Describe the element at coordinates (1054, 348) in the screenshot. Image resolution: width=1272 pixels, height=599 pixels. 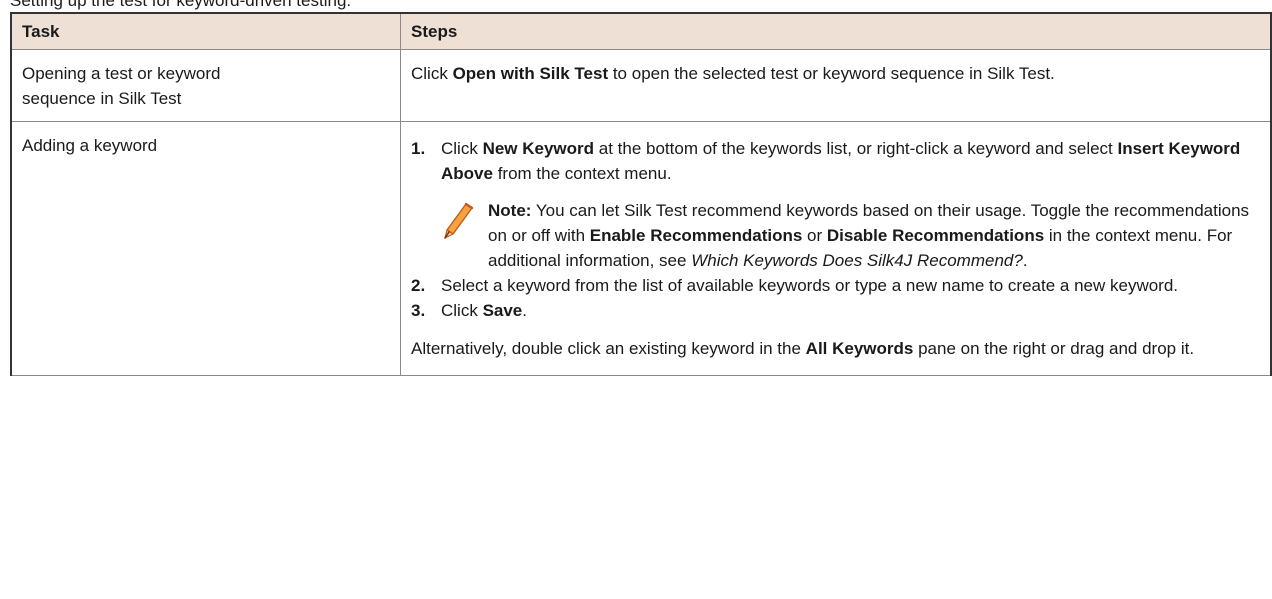
I see `alt-text: pane on the right or drag and drop it.` at that location.